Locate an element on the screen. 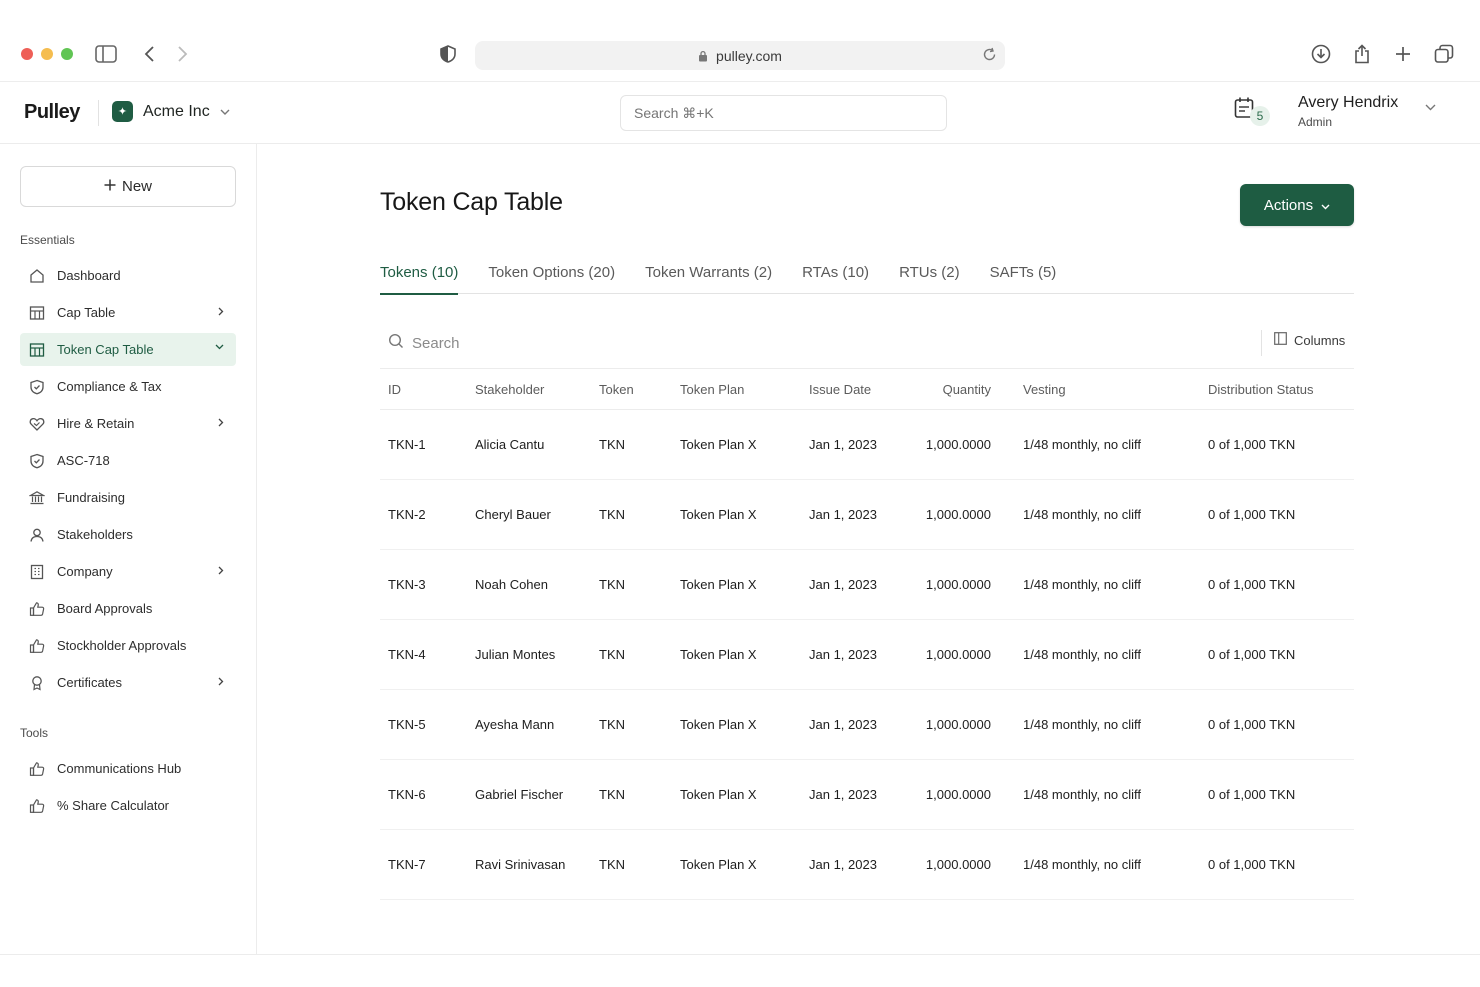 Image resolution: width=1480 pixels, height=987 pixels. sidebar-item-hire-retain: Hire & Retain is located at coordinates (128, 423).